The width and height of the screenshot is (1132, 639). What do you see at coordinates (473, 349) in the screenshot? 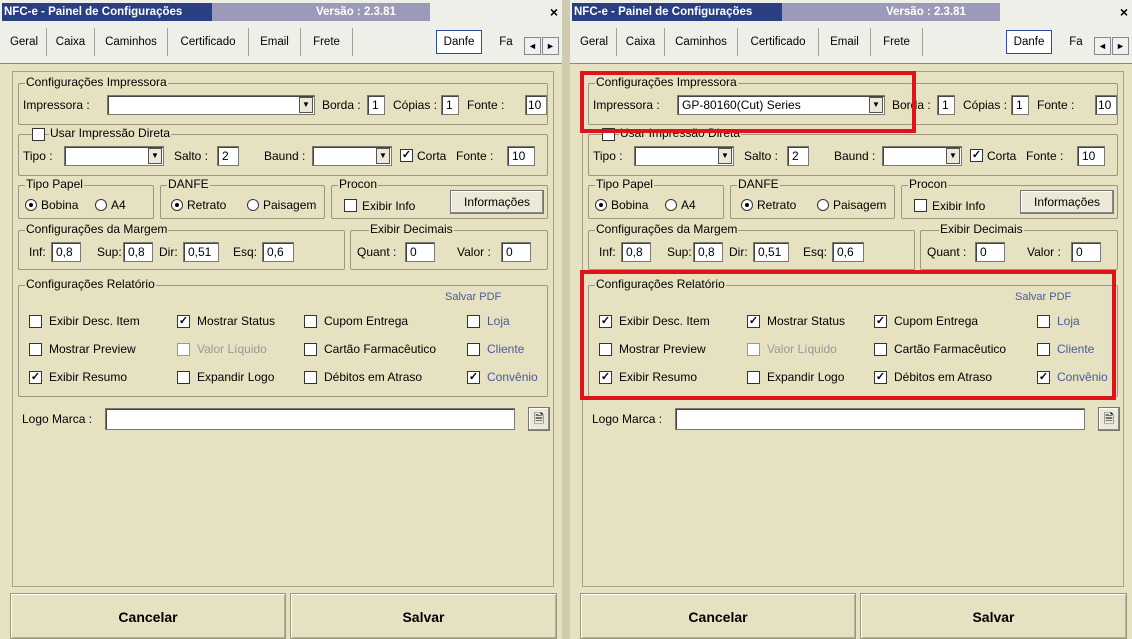
I see `cliente-checkbox` at bounding box center [473, 349].